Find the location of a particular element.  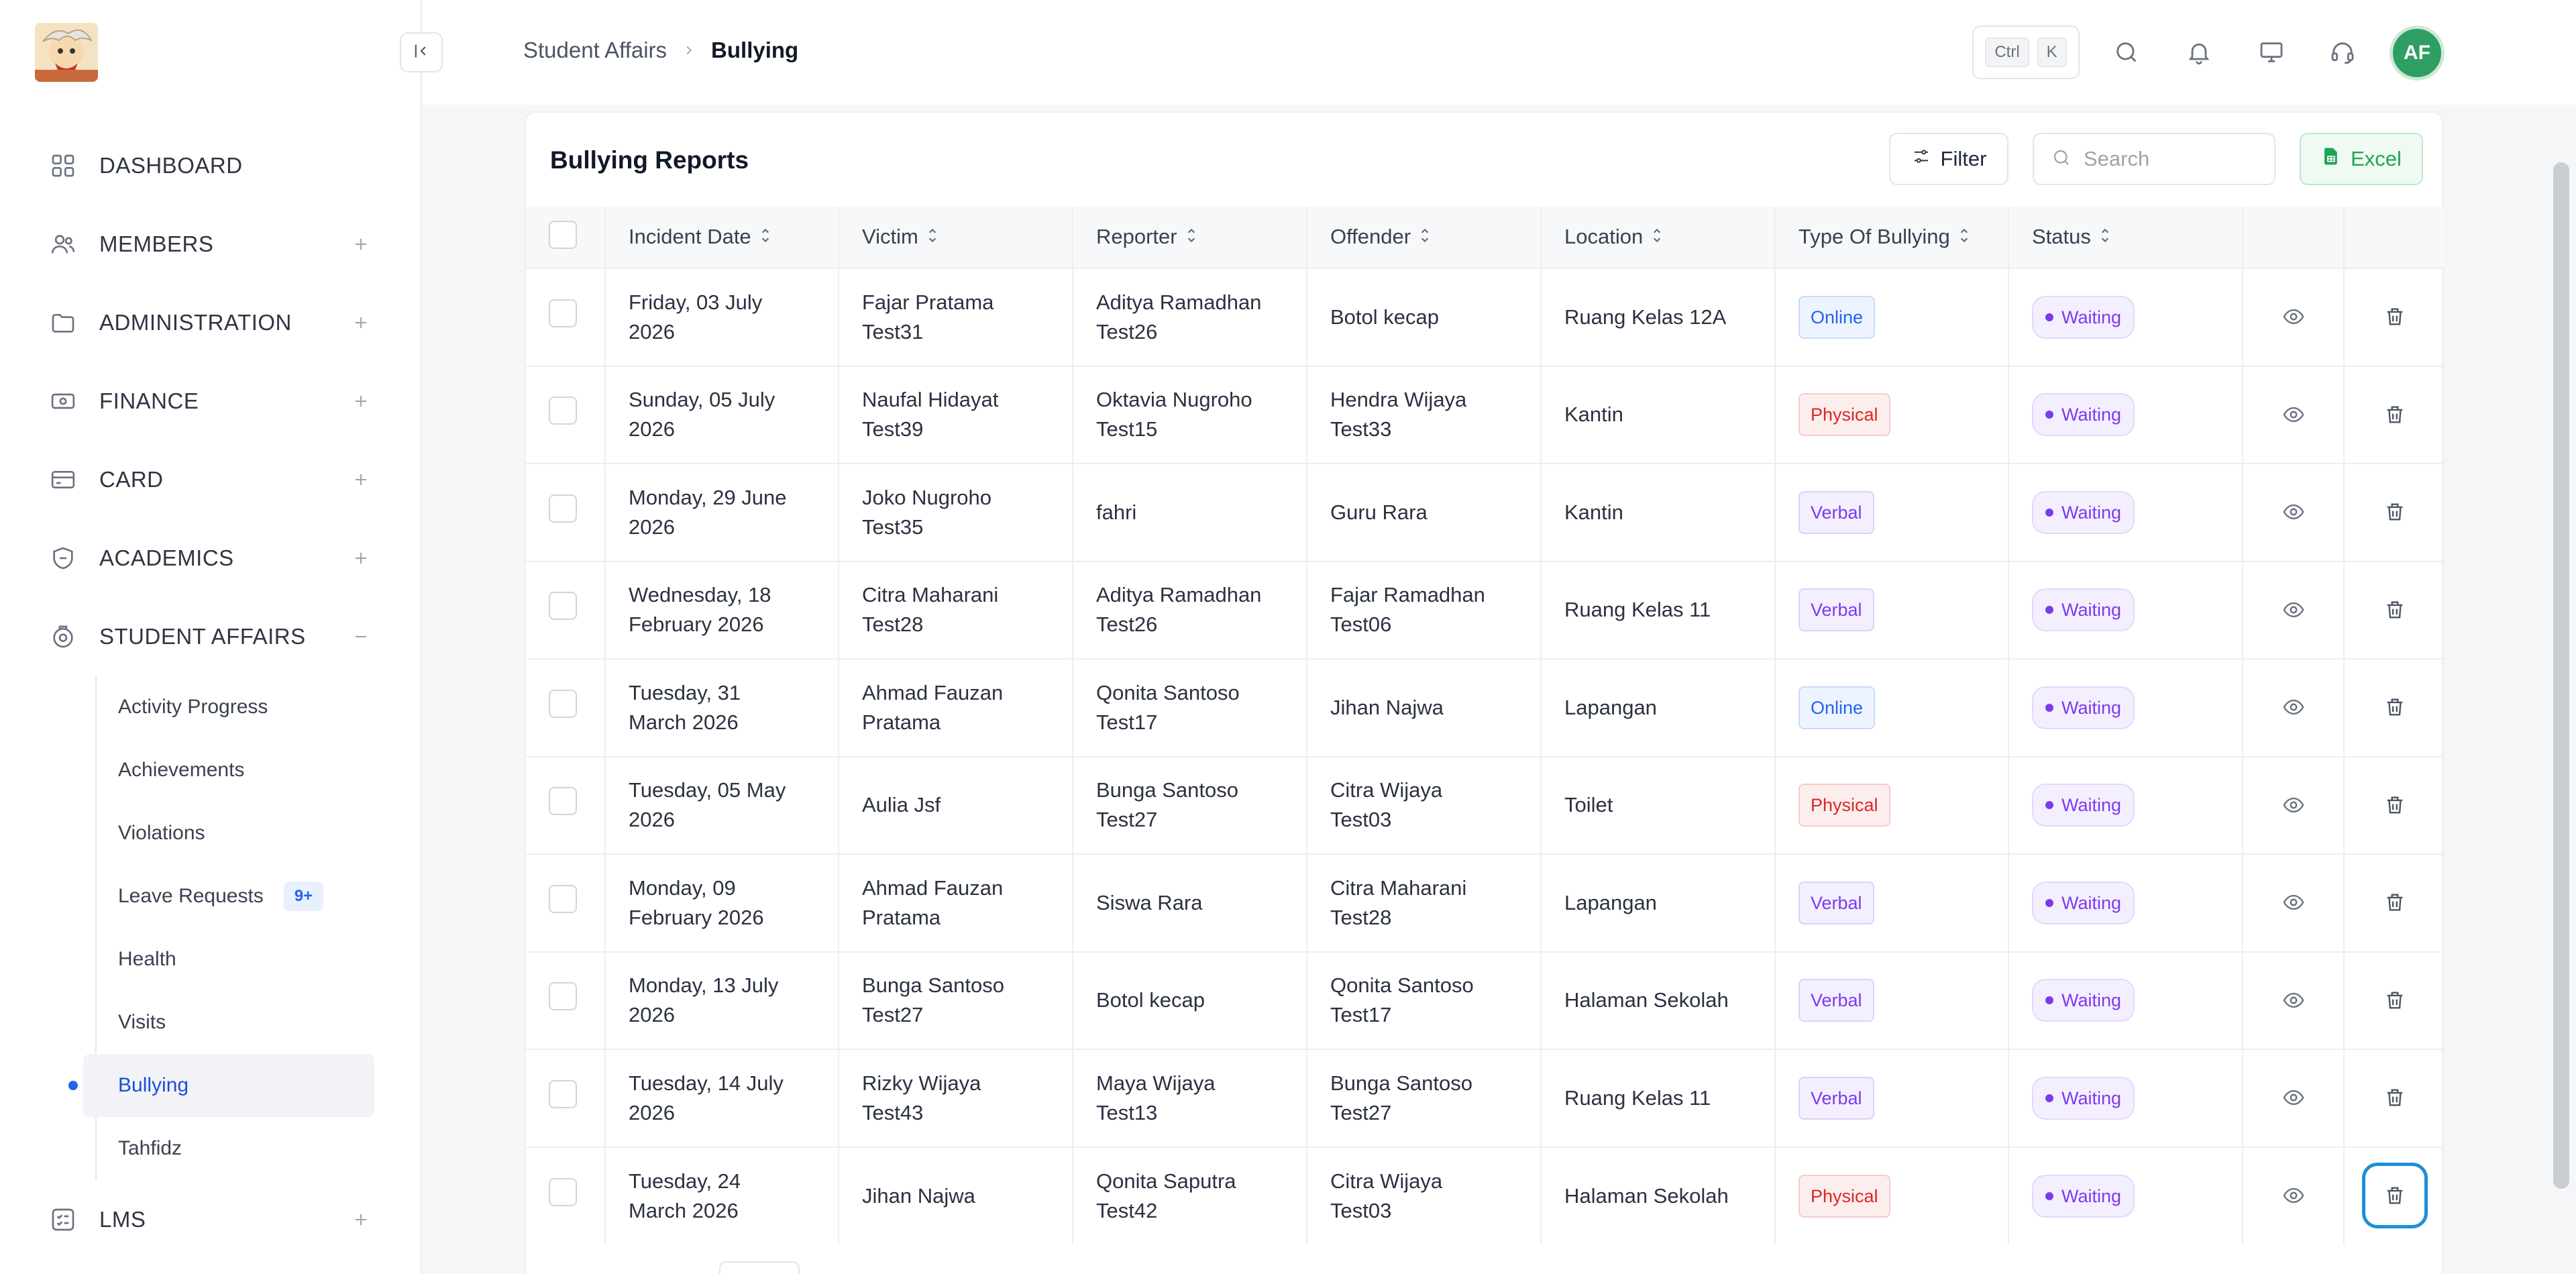

search-field is located at coordinates (2154, 159).